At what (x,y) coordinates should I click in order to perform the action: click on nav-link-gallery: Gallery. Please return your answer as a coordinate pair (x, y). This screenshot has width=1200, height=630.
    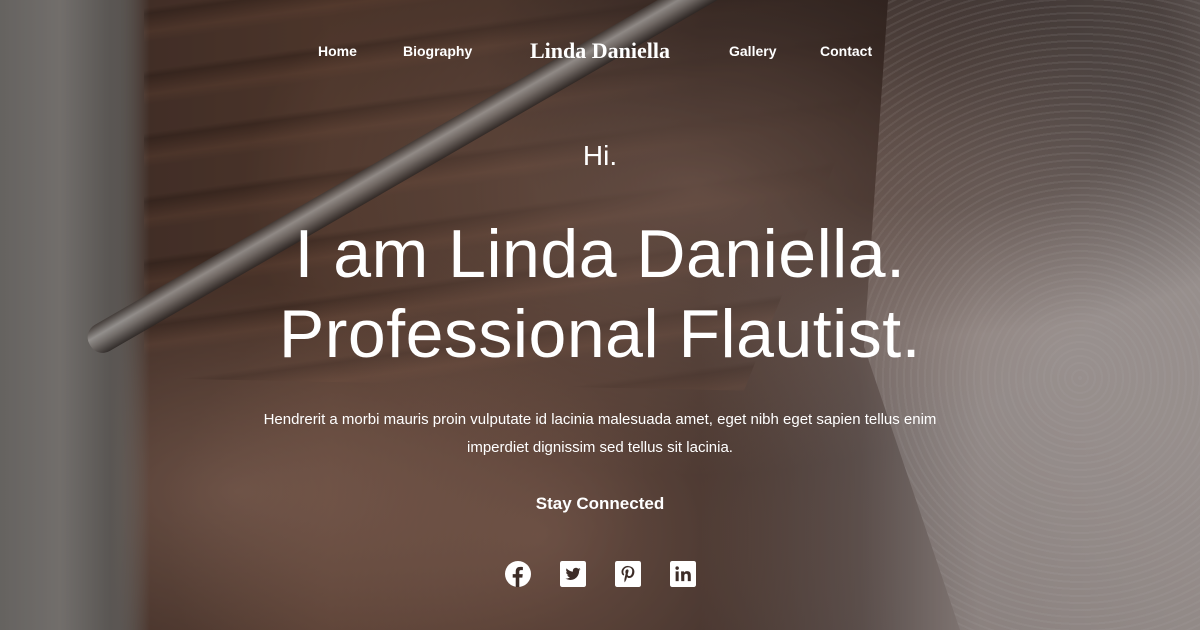
    Looking at the image, I should click on (752, 51).